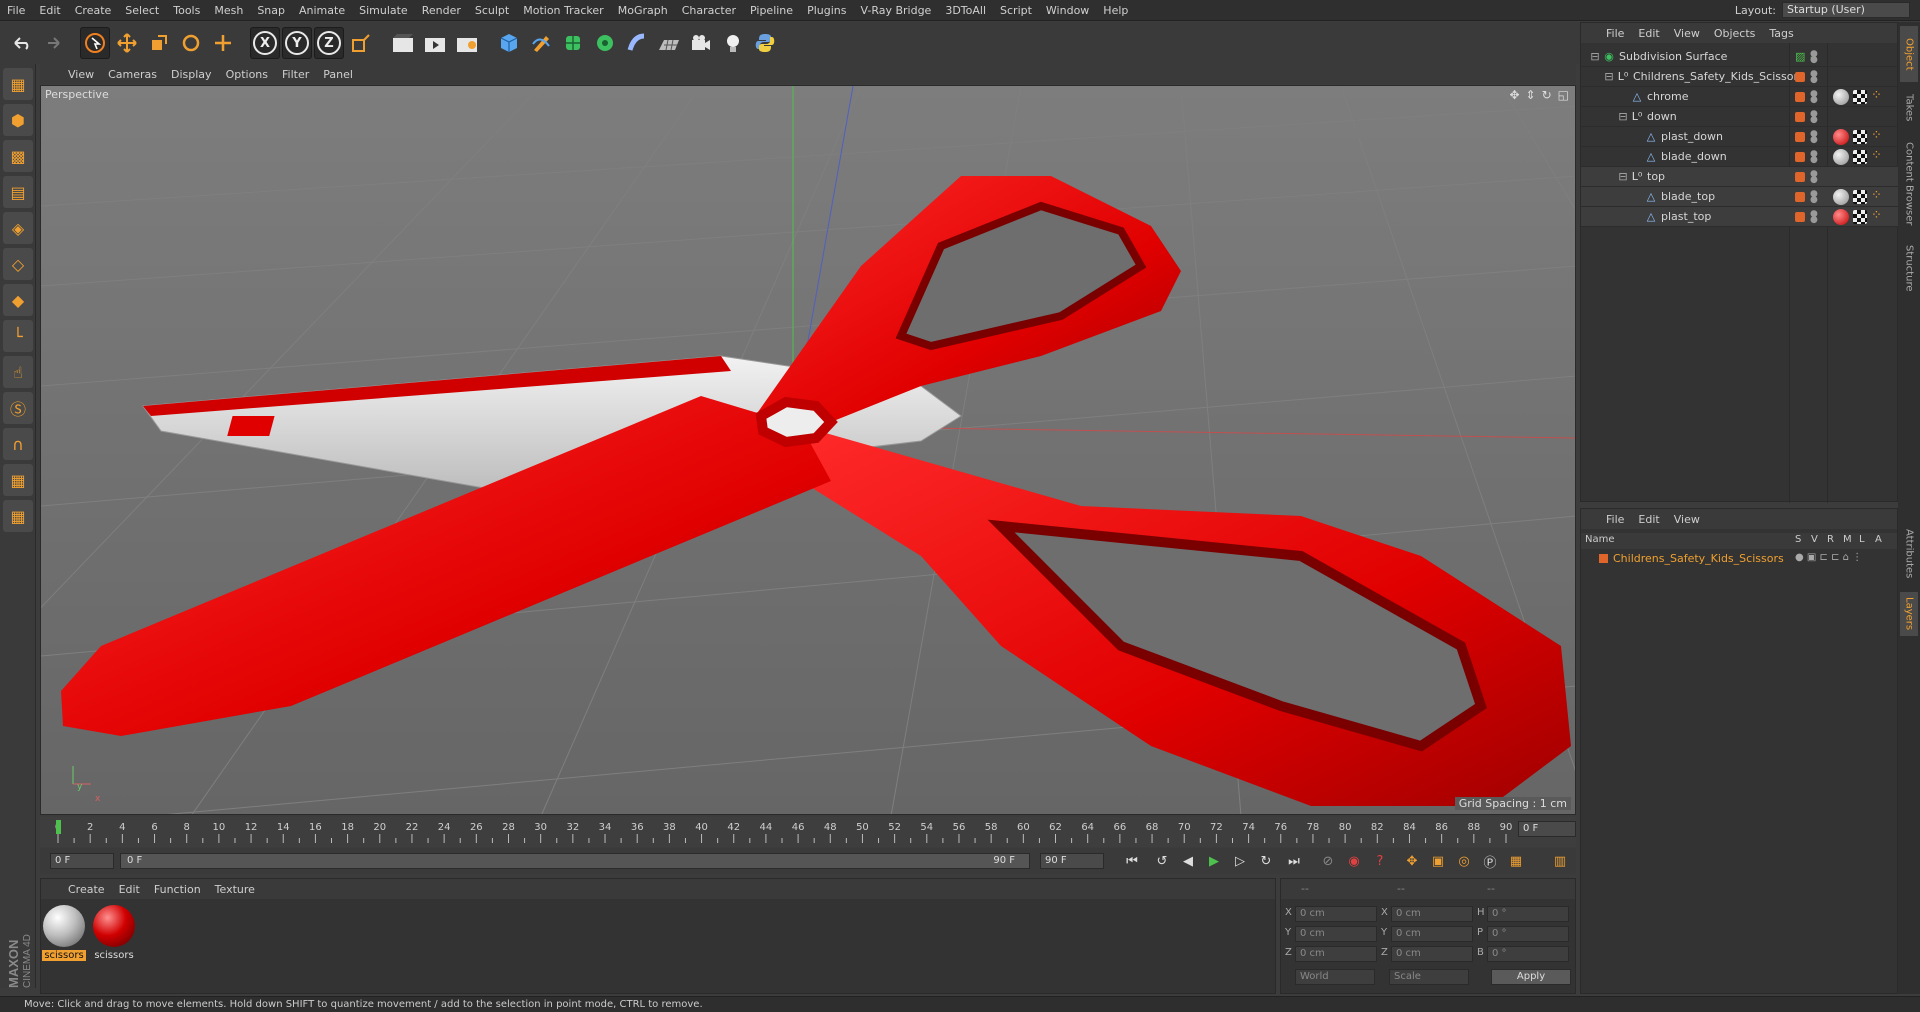 The width and height of the screenshot is (1920, 1012). Describe the element at coordinates (1909, 184) in the screenshot. I see `tab-content-browser: Content Browser` at that location.